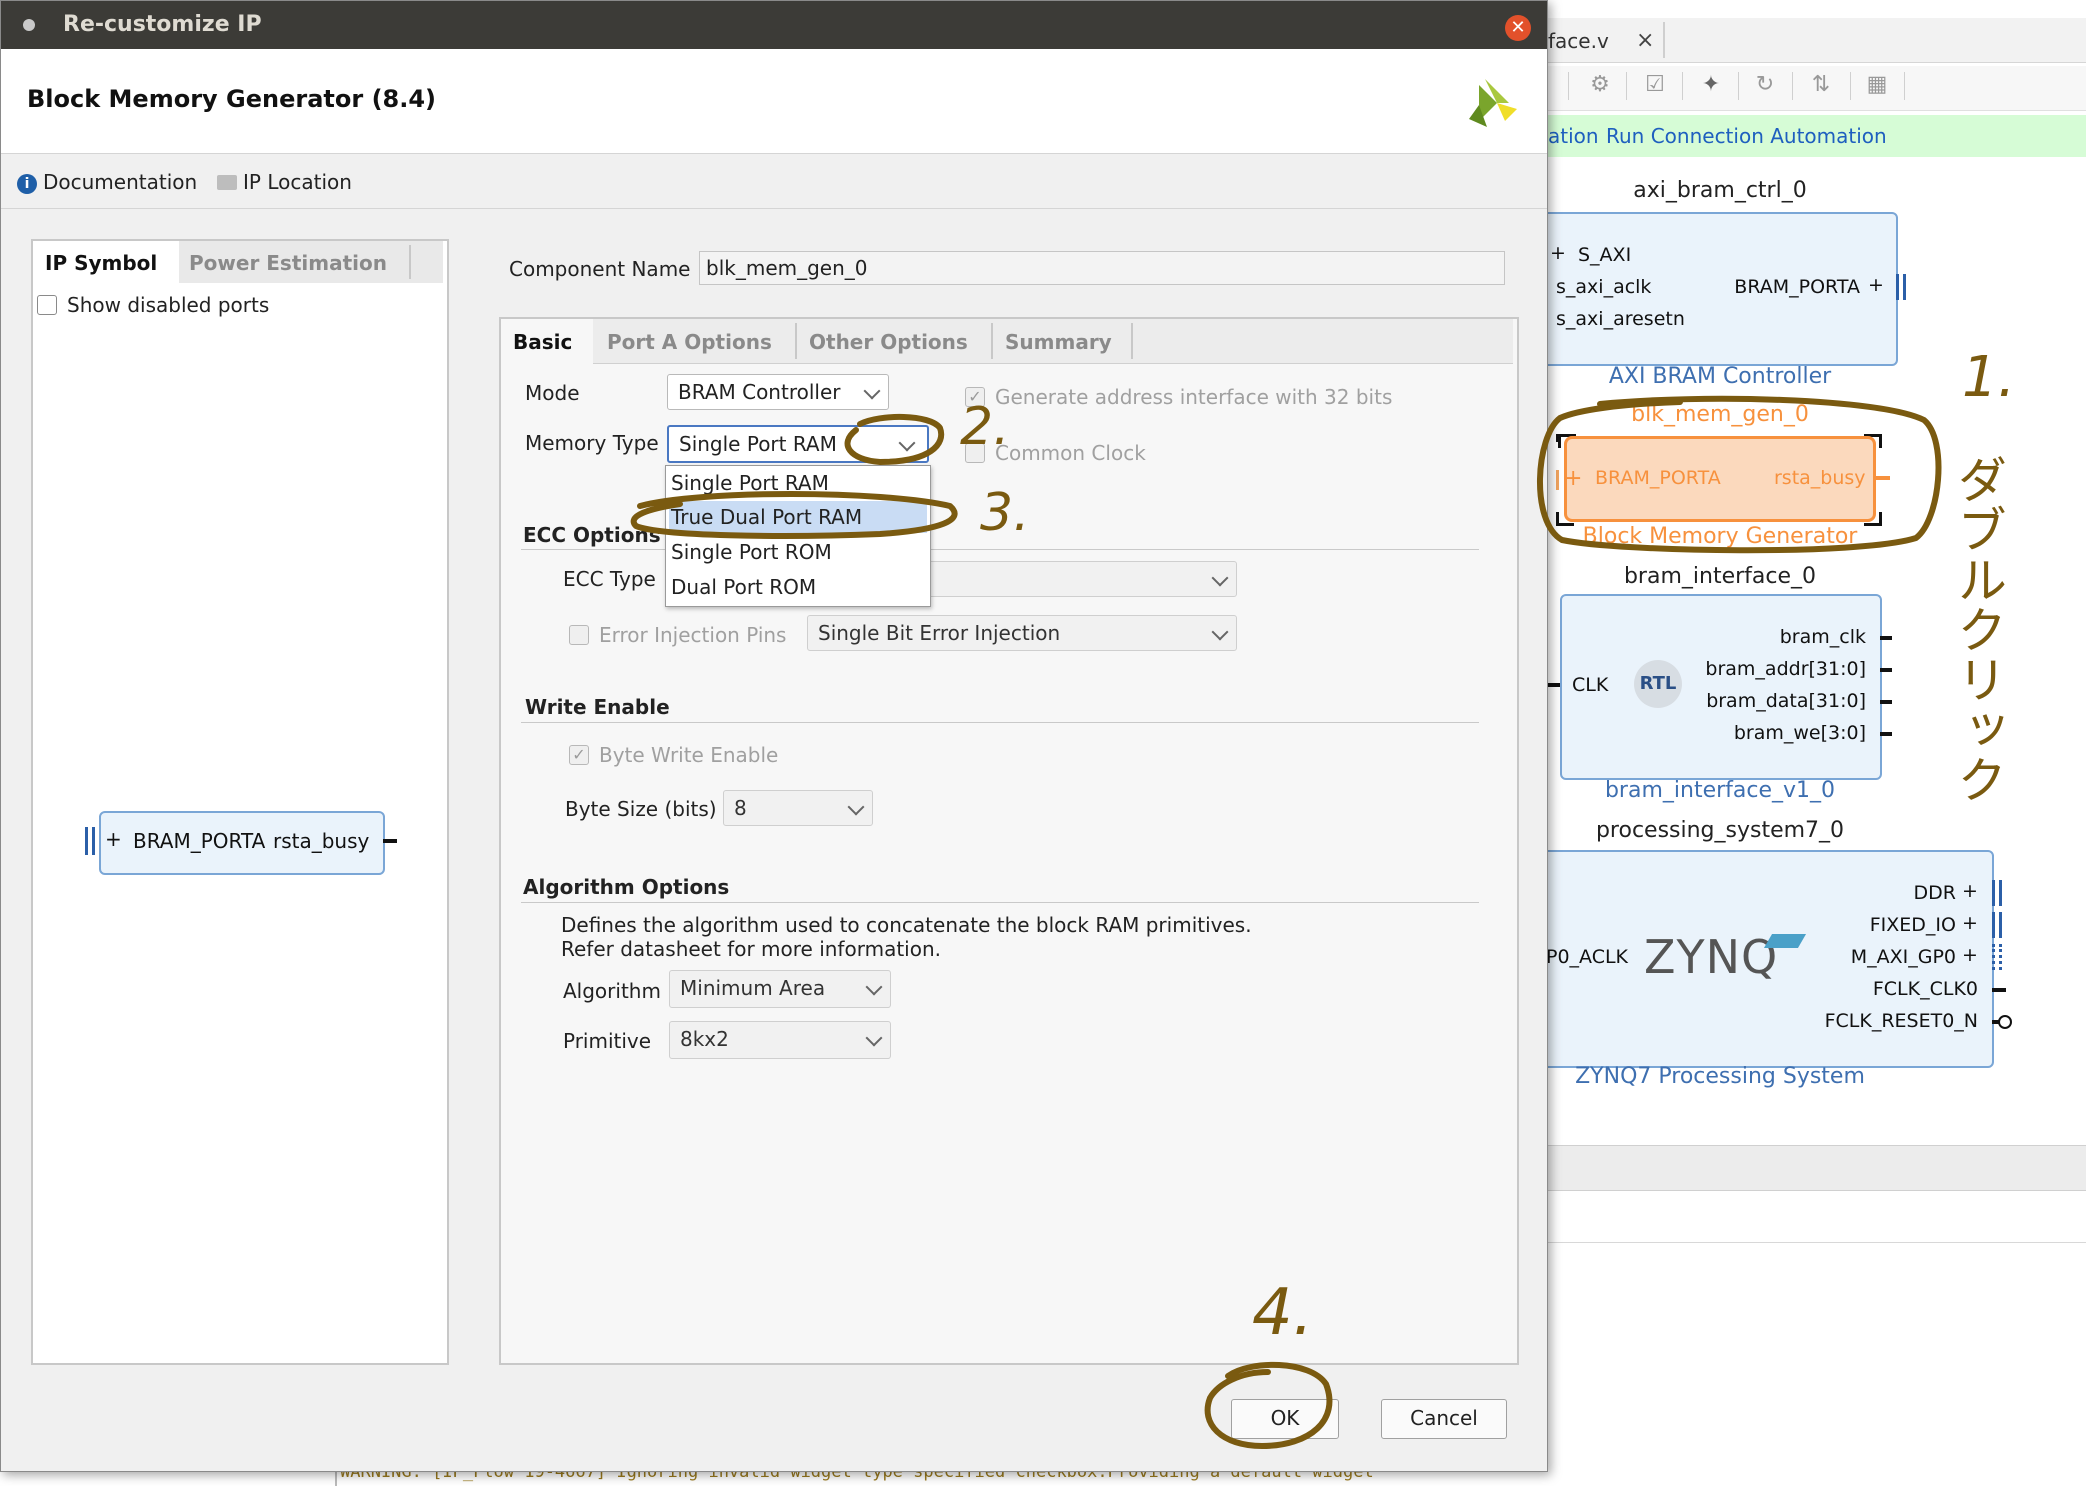 This screenshot has width=2086, height=1486. Describe the element at coordinates (798, 483) in the screenshot. I see `option-single-port-ram: Single Port RAM` at that location.